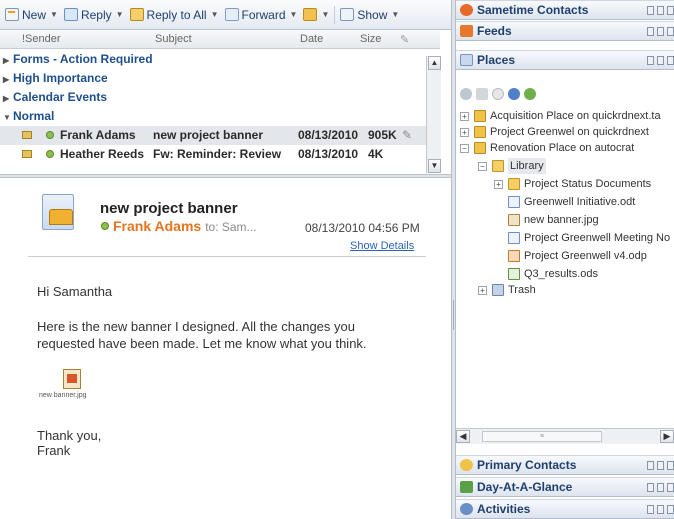  I want to click on link-icon, so click(498, 94).